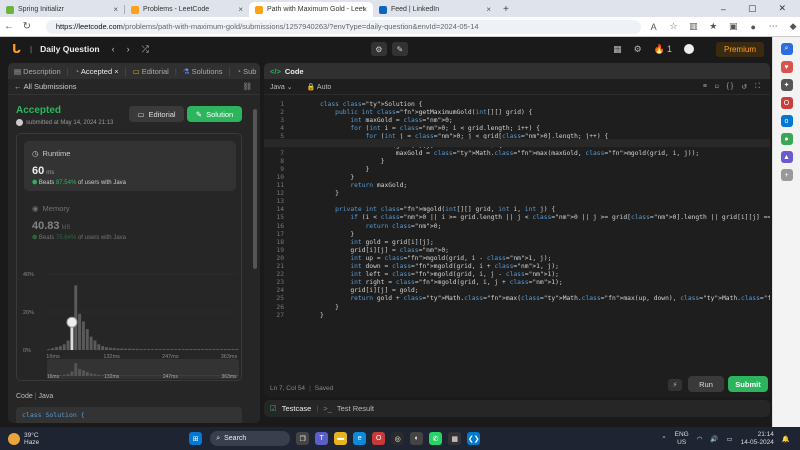  I want to click on line-number: 23, so click(280, 283).